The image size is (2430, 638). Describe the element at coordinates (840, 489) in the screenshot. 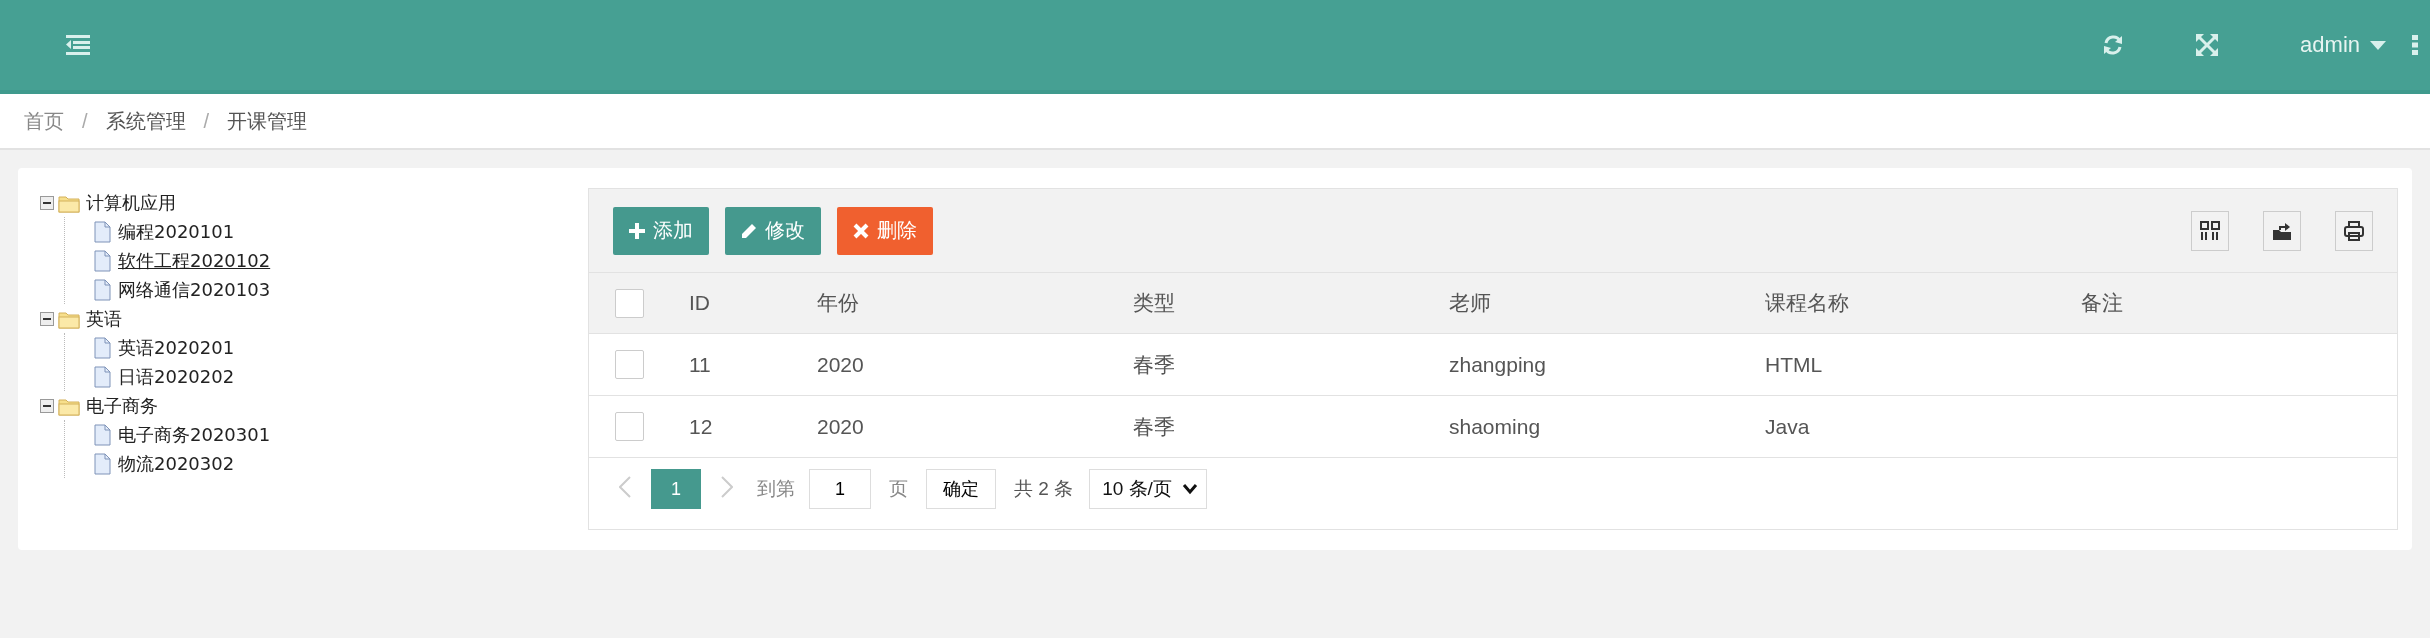

I see `page-number-field: 1` at that location.